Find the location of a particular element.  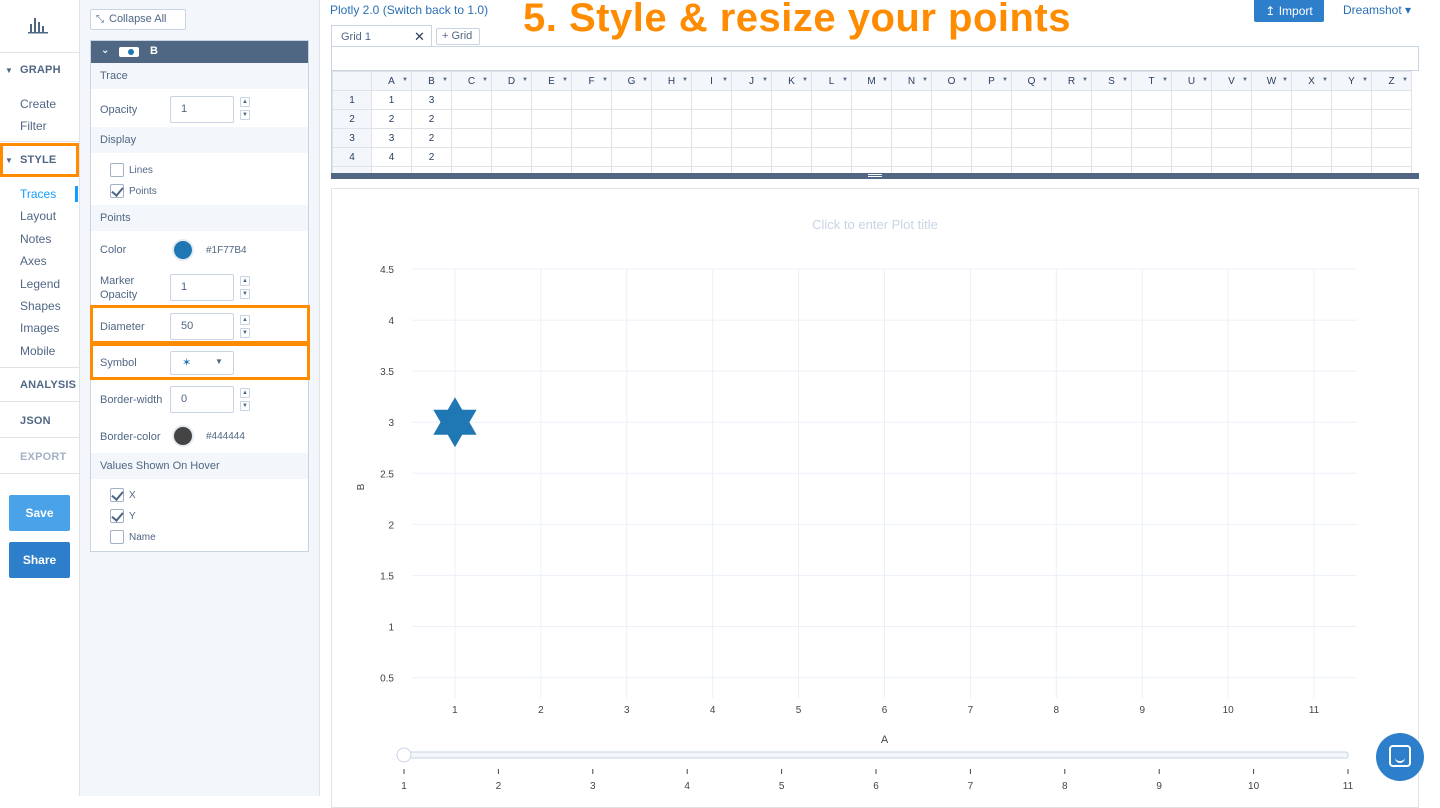

nav-style: ▼ STYLE is located at coordinates (30, 160).